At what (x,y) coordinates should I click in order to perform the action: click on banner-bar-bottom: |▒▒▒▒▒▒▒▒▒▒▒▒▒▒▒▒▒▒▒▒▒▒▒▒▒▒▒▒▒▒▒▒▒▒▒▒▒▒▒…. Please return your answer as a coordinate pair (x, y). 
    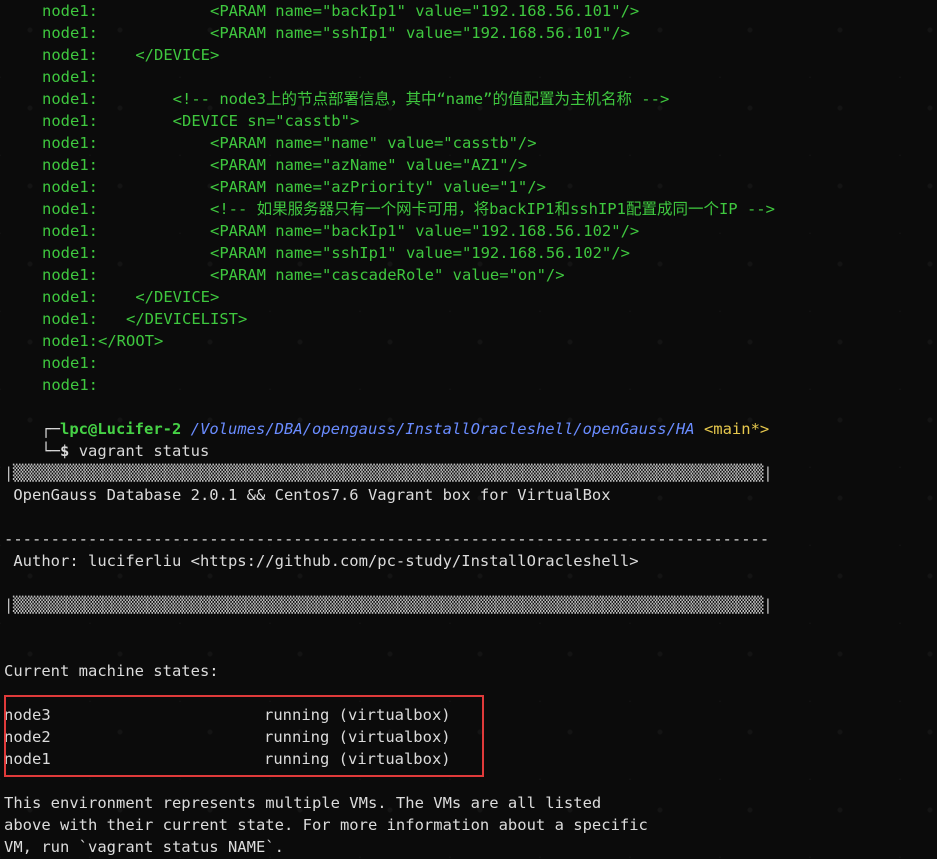
    Looking at the image, I should click on (388, 605).